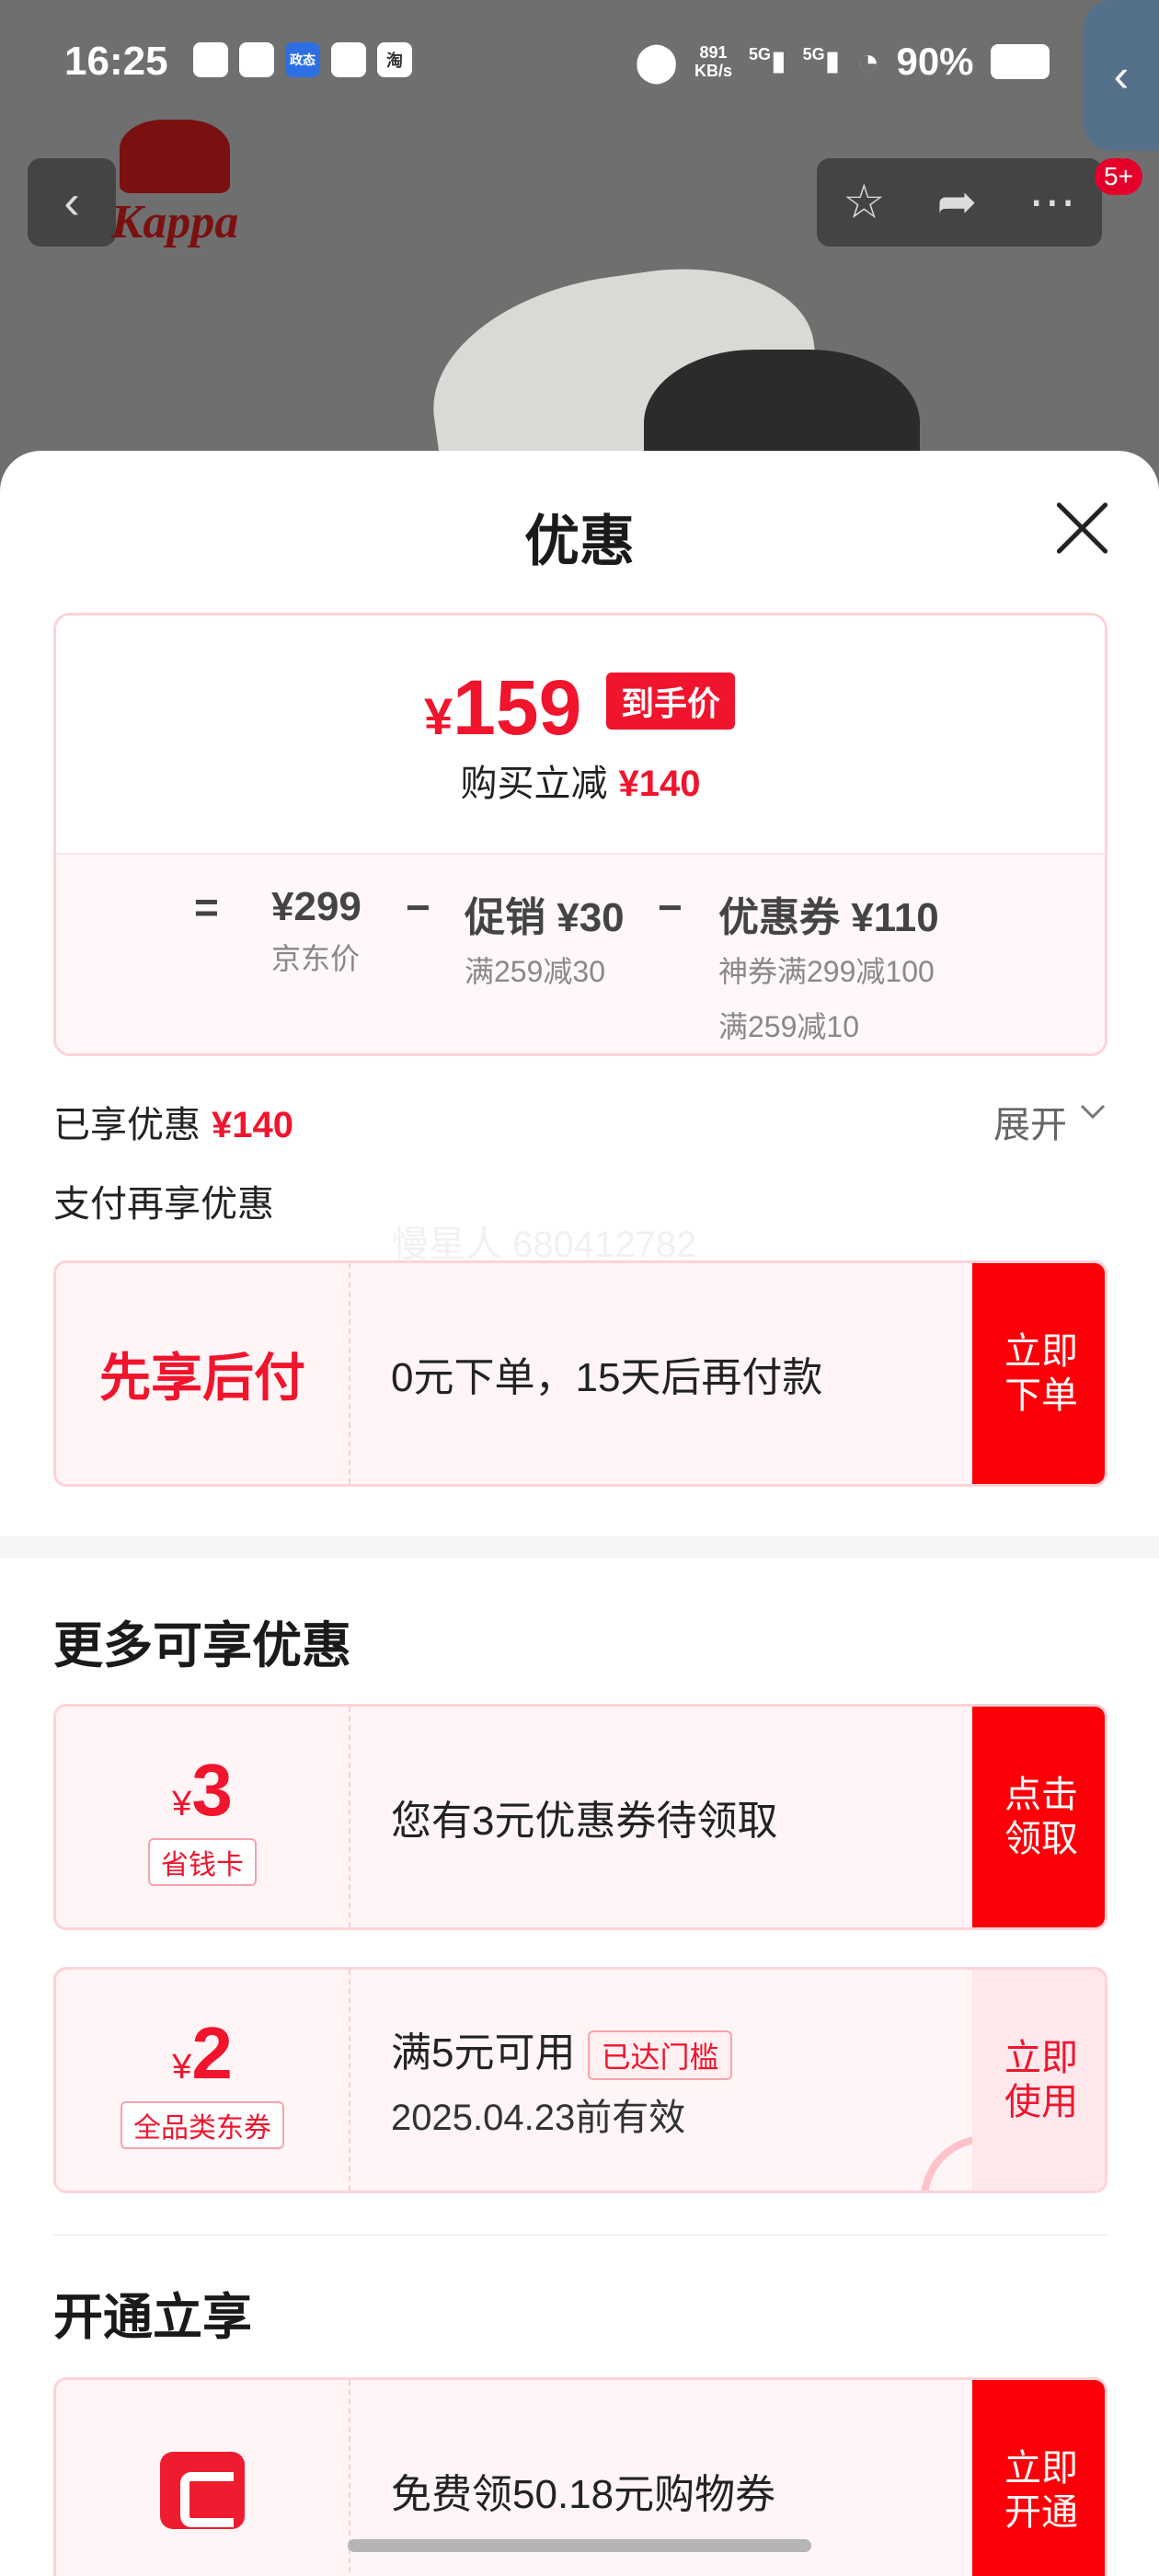 This screenshot has width=1159, height=2576. I want to click on cart-badge: 5+, so click(1118, 176).